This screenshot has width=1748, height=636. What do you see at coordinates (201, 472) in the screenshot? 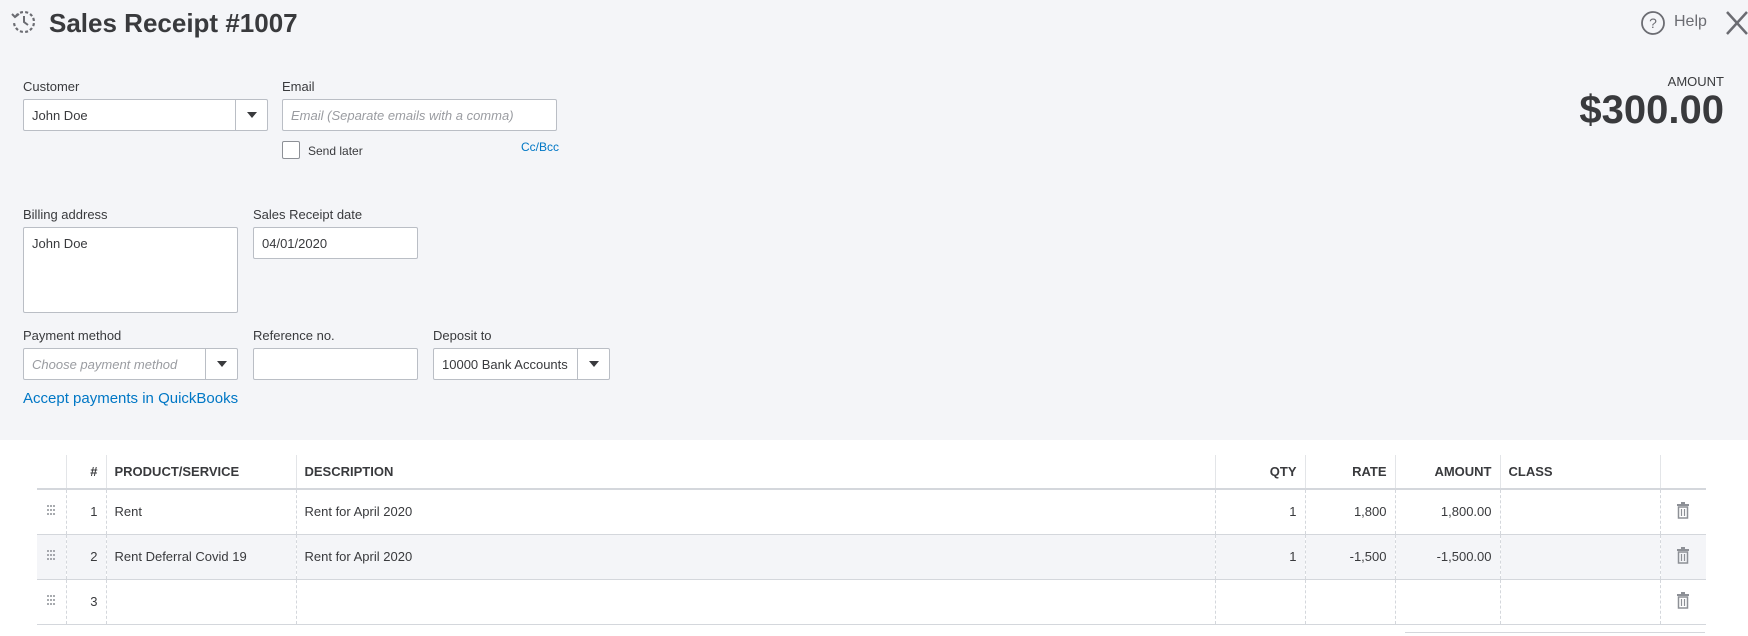
I see `column-header-product: PRODUCT/SERVICE` at bounding box center [201, 472].